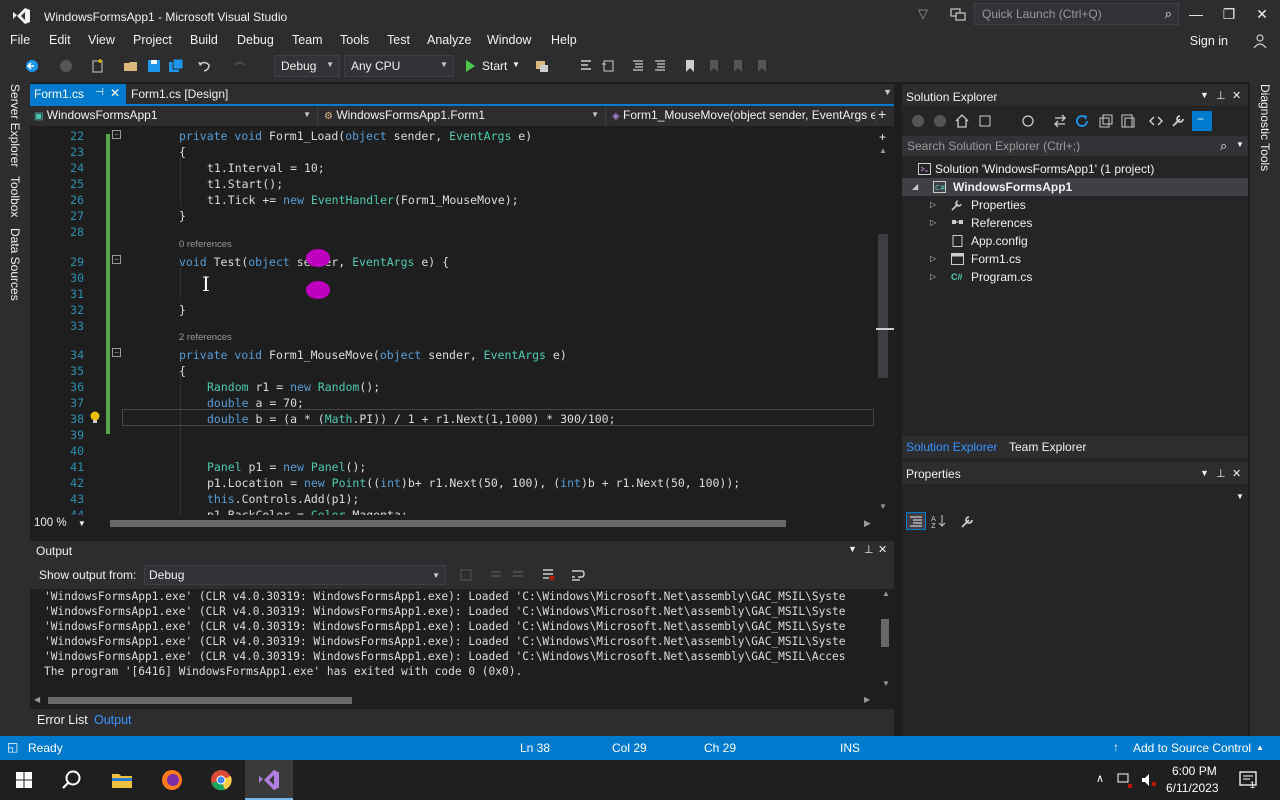 This screenshot has width=1280, height=800. I want to click on menu-tools: Tools, so click(354, 40).